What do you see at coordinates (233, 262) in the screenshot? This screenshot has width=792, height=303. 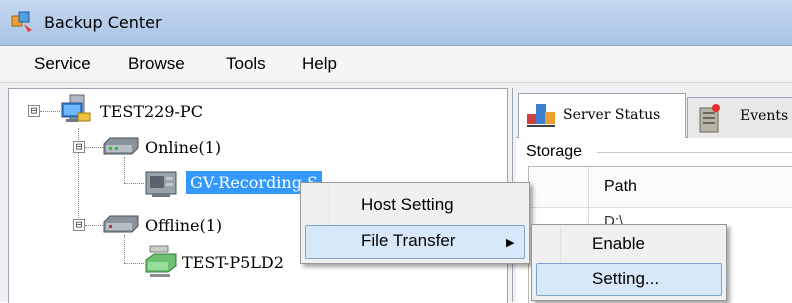 I see `tree-node-test-p5ld2: TEST-P5LD2` at bounding box center [233, 262].